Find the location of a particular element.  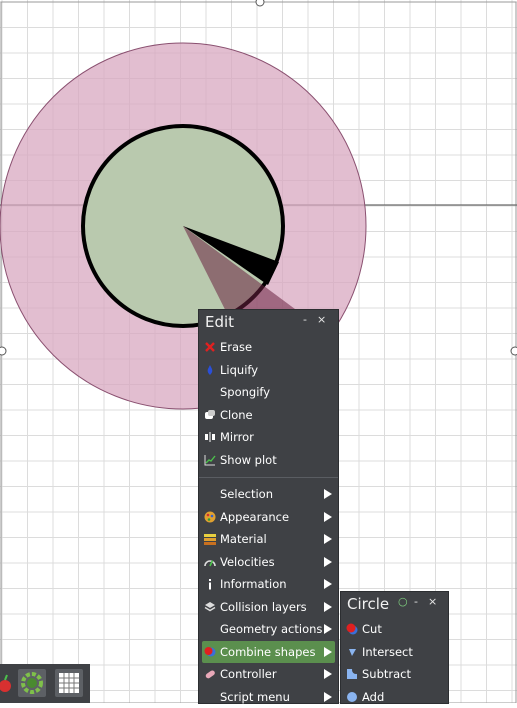

apple-tool-button is located at coordinates (7, 683).